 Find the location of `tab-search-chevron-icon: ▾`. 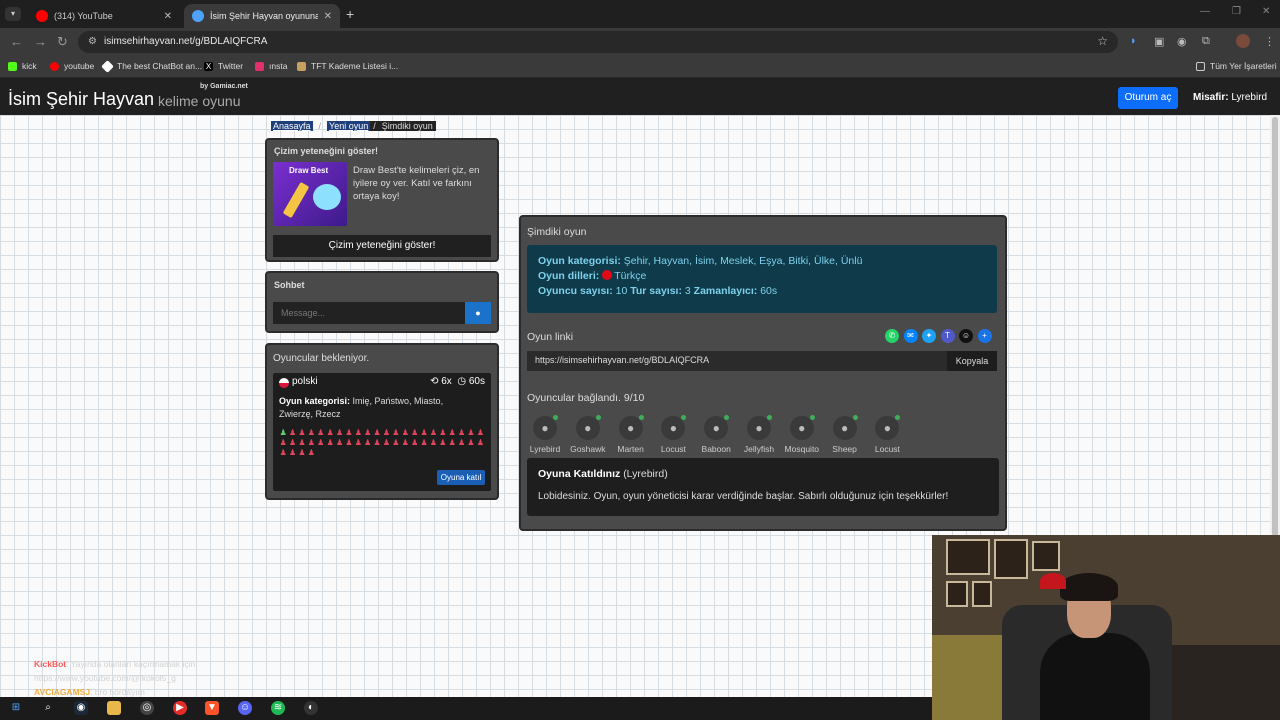

tab-search-chevron-icon: ▾ is located at coordinates (13, 14).